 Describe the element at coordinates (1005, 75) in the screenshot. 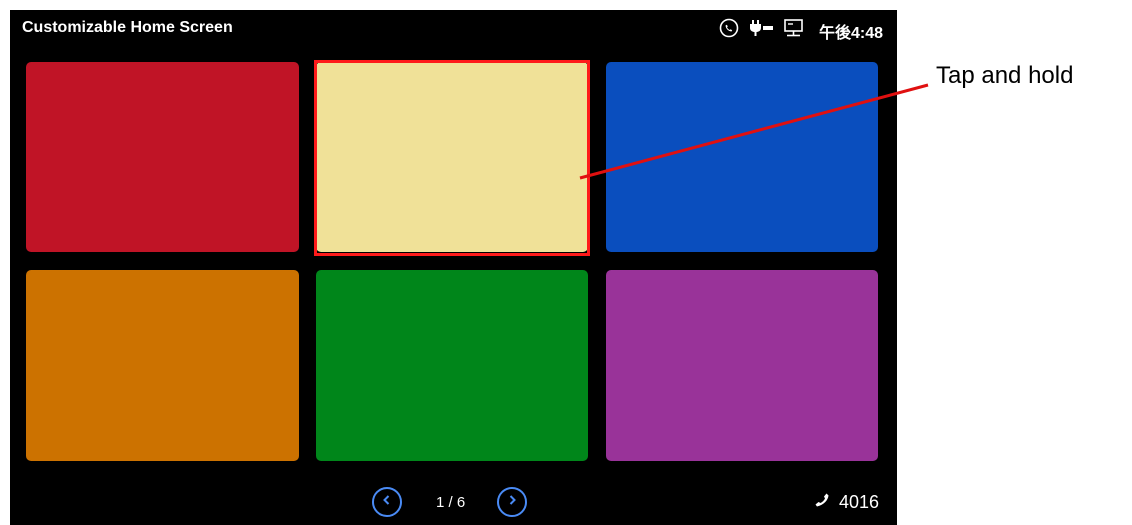

I see `callout-label: Tap and hold` at that location.